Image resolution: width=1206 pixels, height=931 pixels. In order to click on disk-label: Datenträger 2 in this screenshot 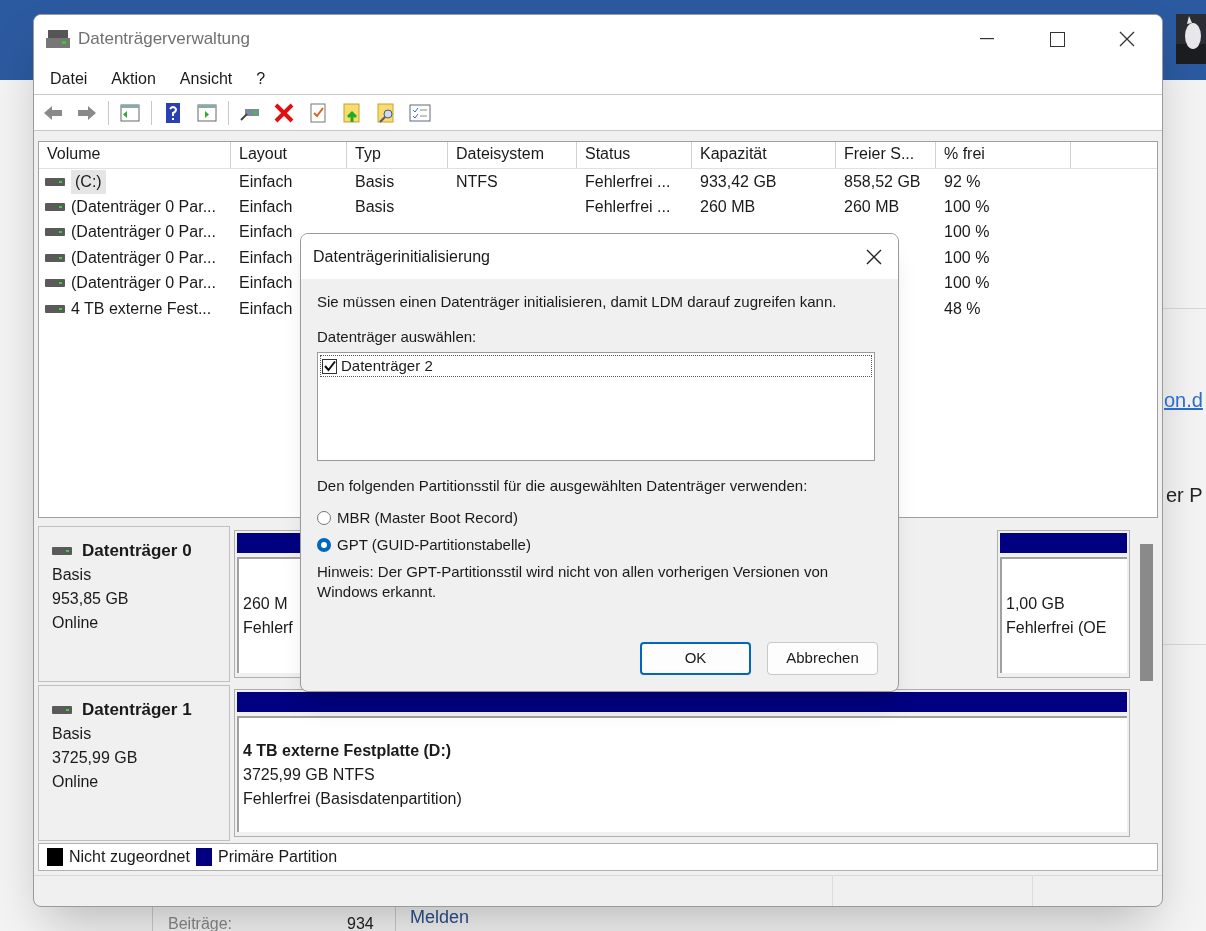, I will do `click(387, 365)`.